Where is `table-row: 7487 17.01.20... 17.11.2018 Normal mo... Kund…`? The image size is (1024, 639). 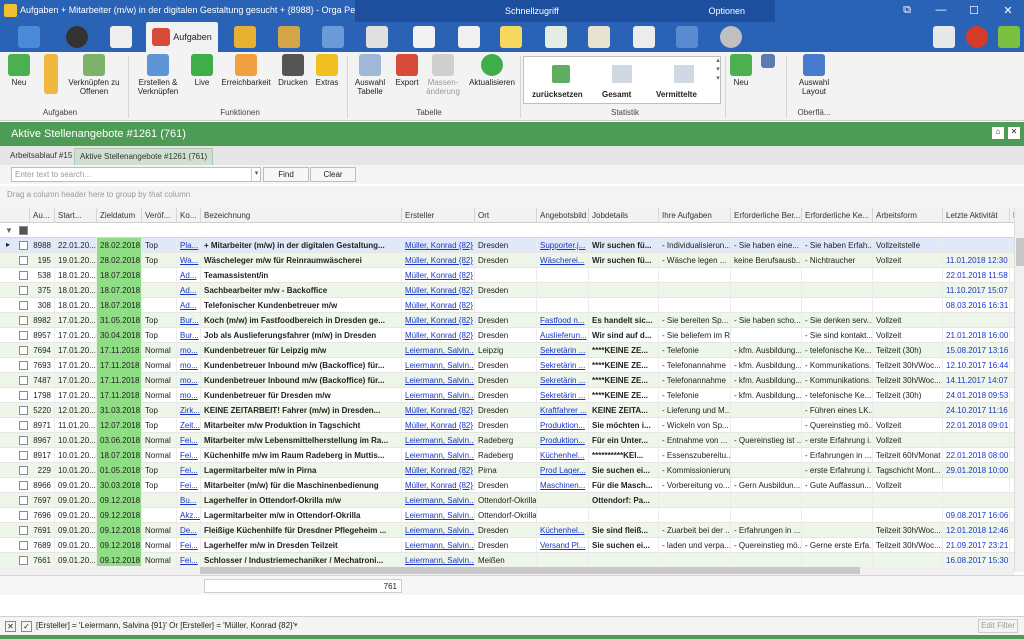 table-row: 7487 17.01.20... 17.11.2018 Normal mo... Kund… is located at coordinates (507, 380).